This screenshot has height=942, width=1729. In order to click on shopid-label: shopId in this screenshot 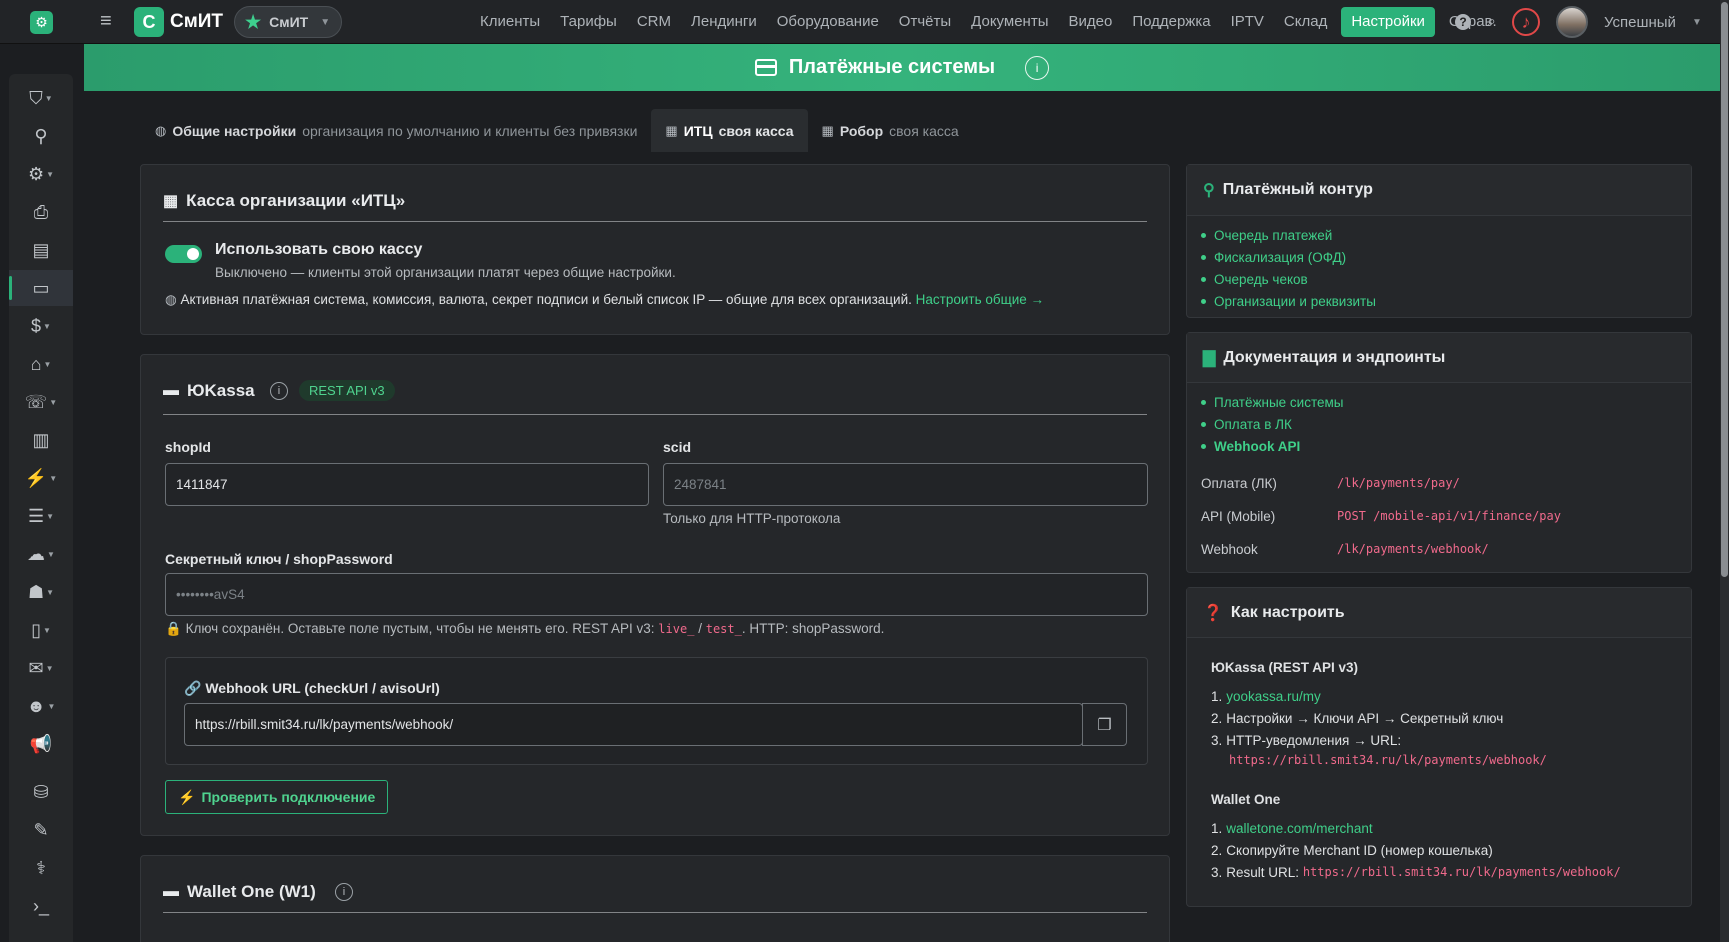, I will do `click(188, 447)`.